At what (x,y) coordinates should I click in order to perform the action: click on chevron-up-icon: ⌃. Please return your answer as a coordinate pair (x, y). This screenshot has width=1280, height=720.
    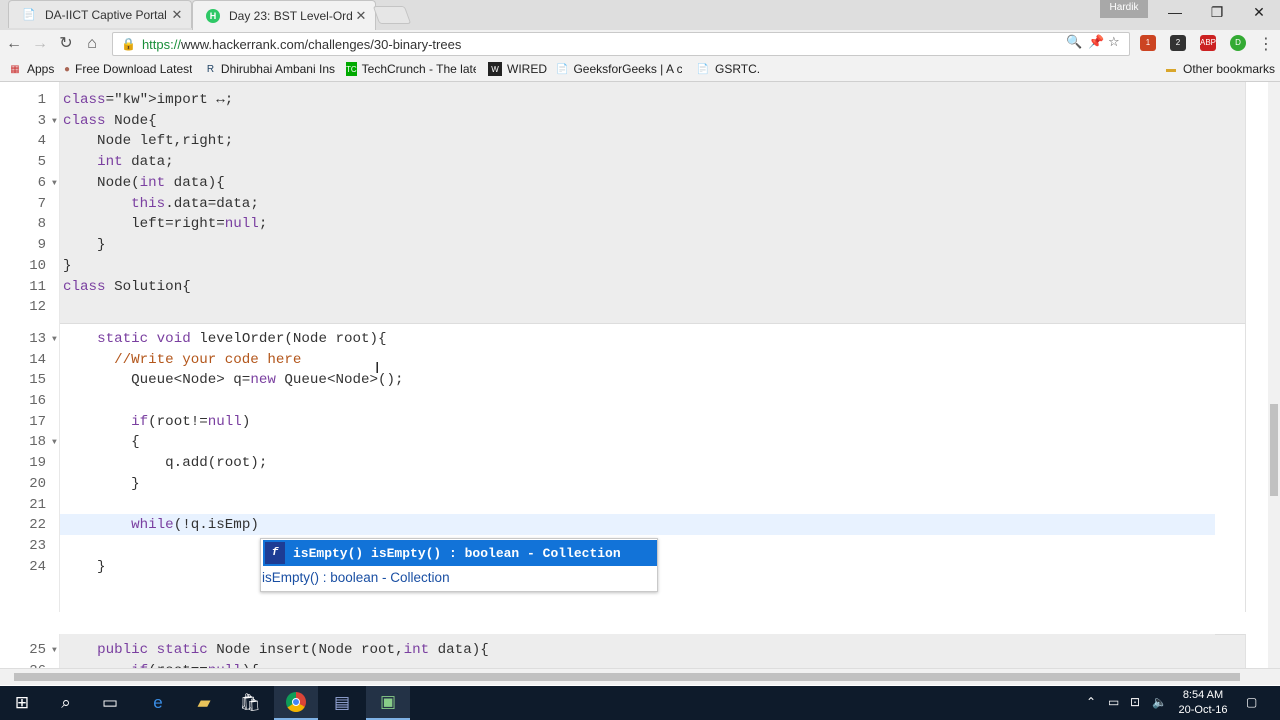
    Looking at the image, I should click on (1091, 702).